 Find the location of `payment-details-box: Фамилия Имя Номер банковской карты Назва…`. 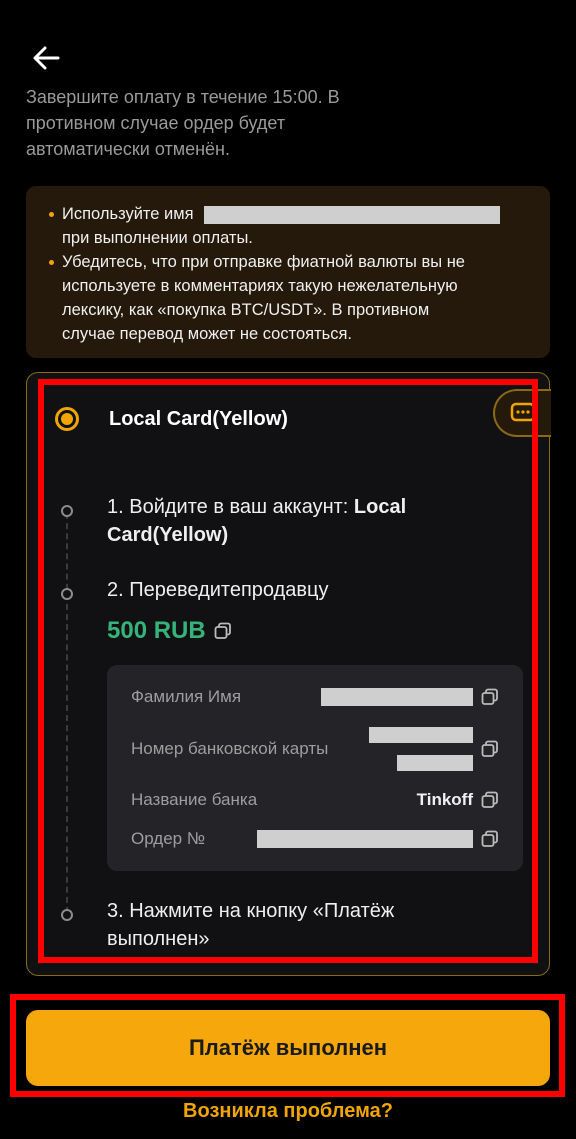

payment-details-box: Фамилия Имя Номер банковской карты Назва… is located at coordinates (315, 768).